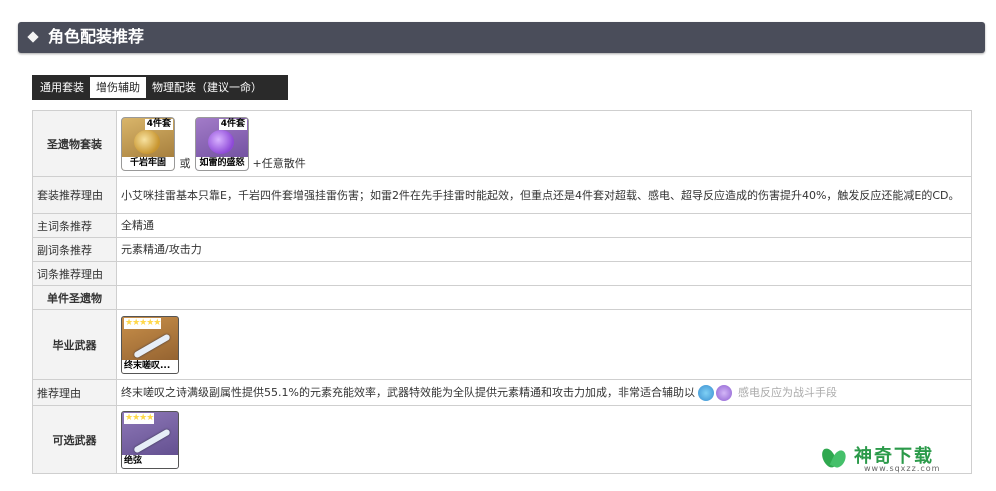 The height and width of the screenshot is (491, 996). Describe the element at coordinates (706, 392) in the screenshot. I see `hydro-swirl-icon` at that location.